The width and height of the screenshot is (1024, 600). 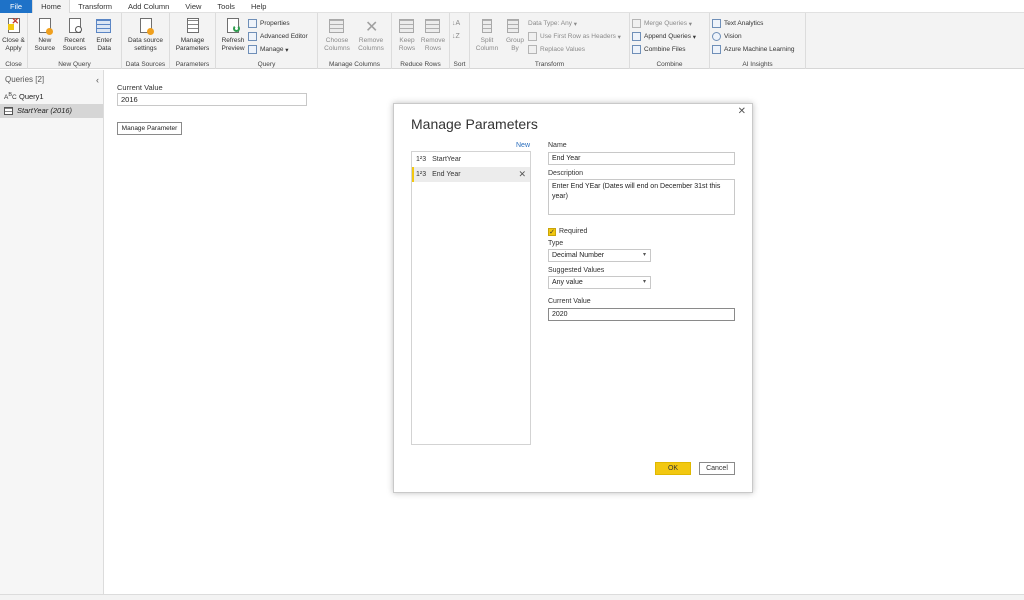 I want to click on current-value-input: 2020, so click(x=641, y=314).